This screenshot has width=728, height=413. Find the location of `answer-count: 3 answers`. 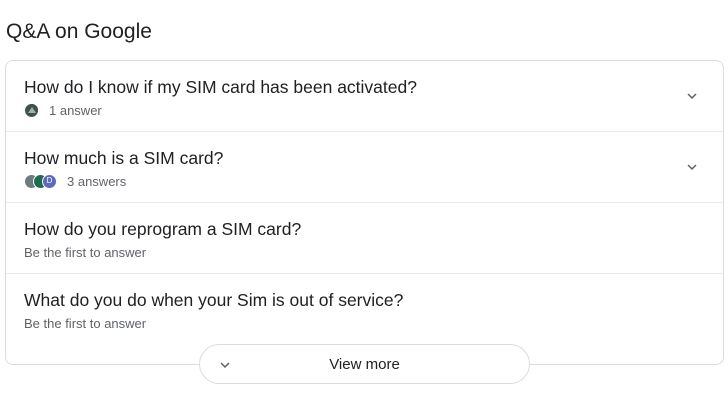

answer-count: 3 answers is located at coordinates (97, 181).